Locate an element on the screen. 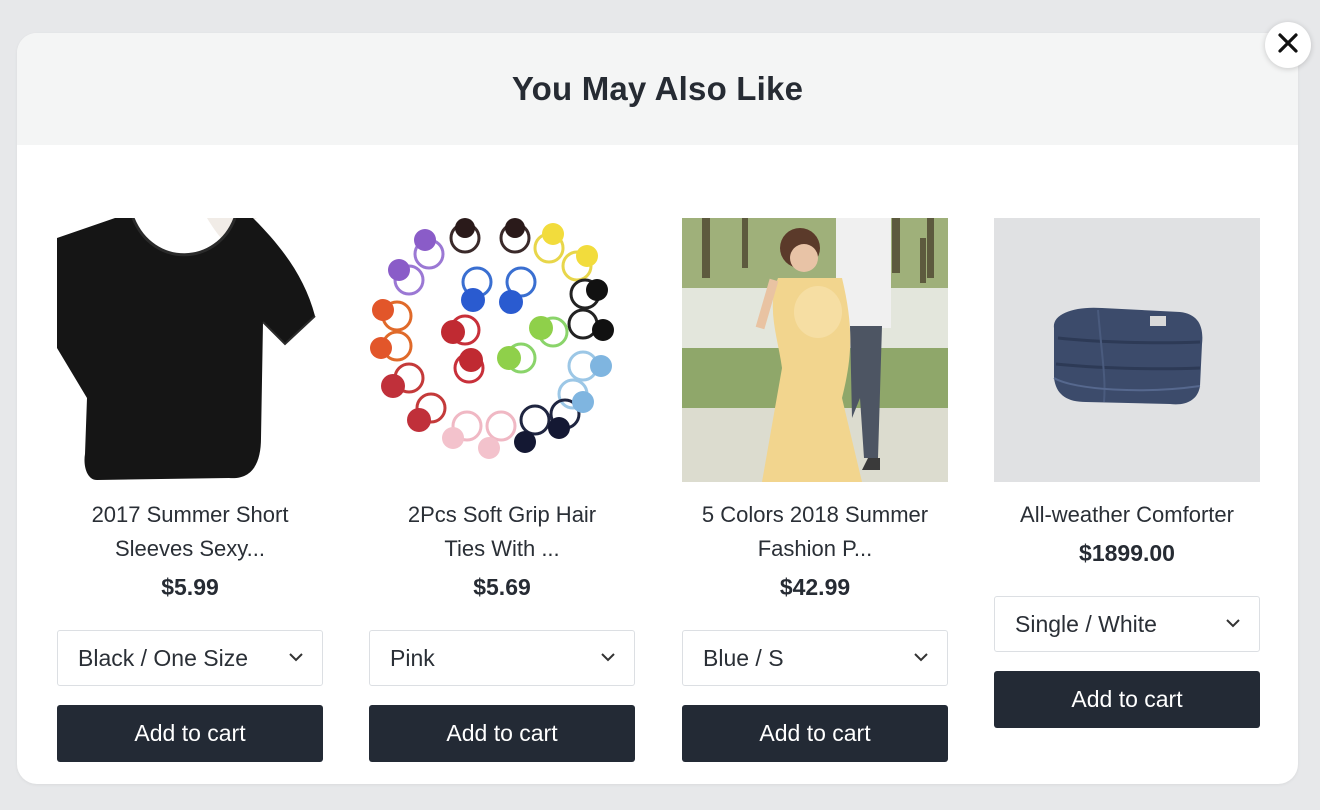 Image resolution: width=1320 pixels, height=810 pixels. variant-select: Single / White is located at coordinates (1127, 624).